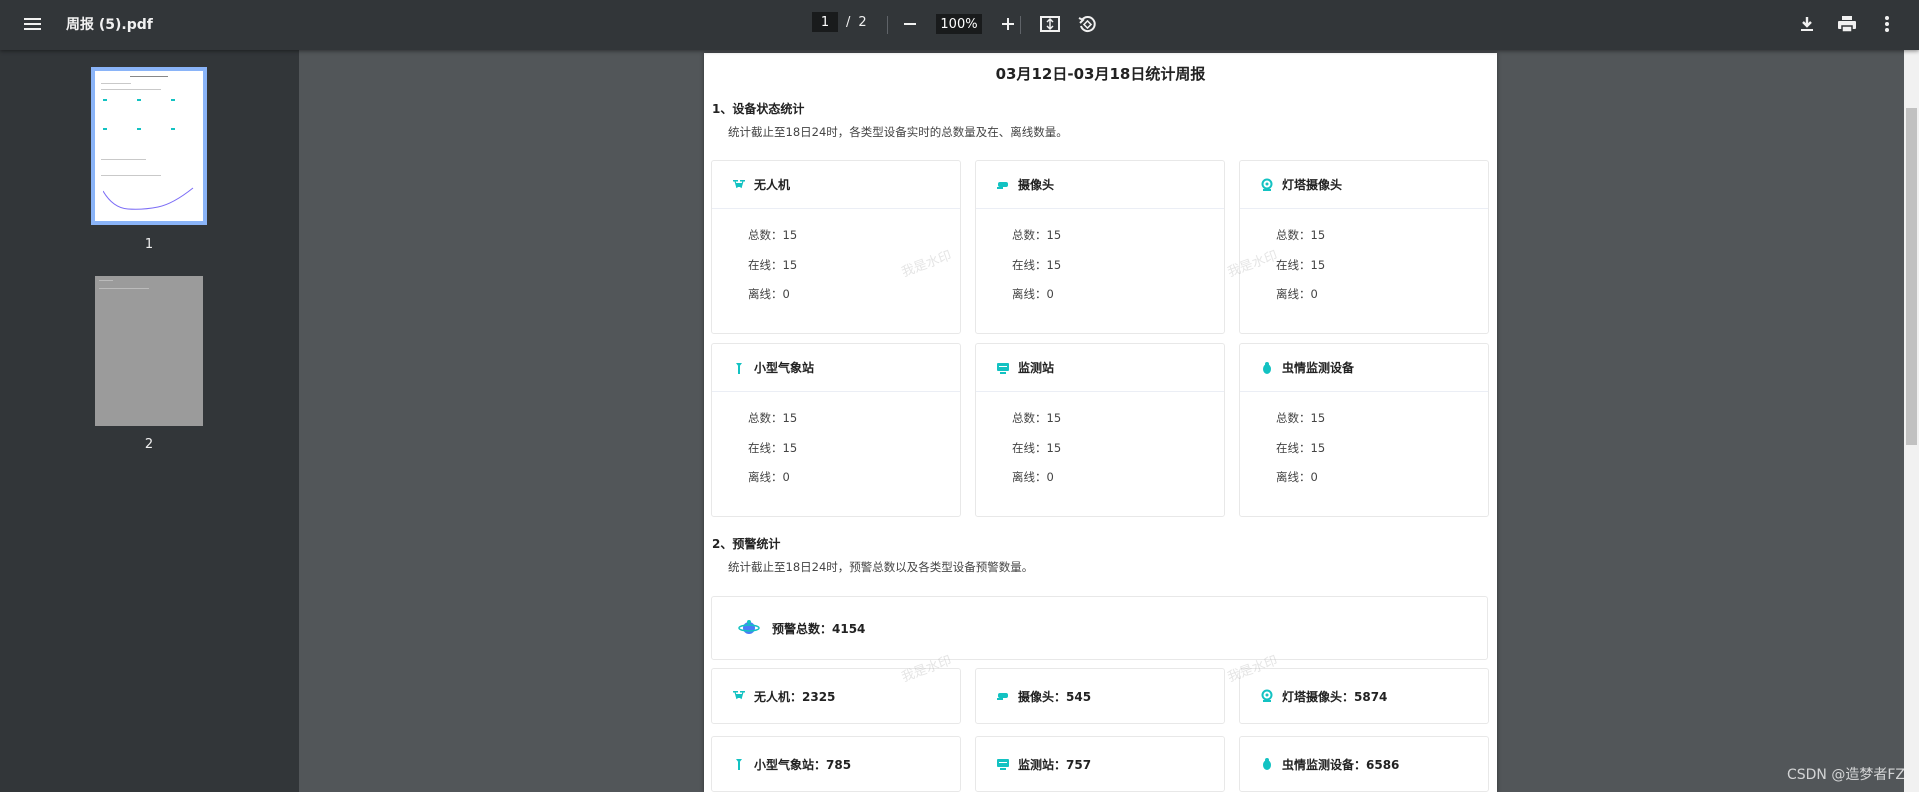  Describe the element at coordinates (746, 544) in the screenshot. I see `section-title-alarm: 2、预警统计` at that location.